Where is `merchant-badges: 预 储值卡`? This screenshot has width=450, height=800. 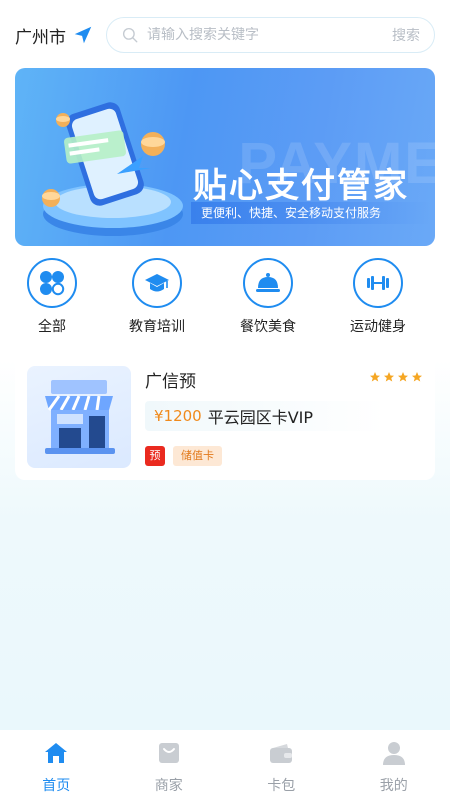 merchant-badges: 预 储值卡 is located at coordinates (183, 456).